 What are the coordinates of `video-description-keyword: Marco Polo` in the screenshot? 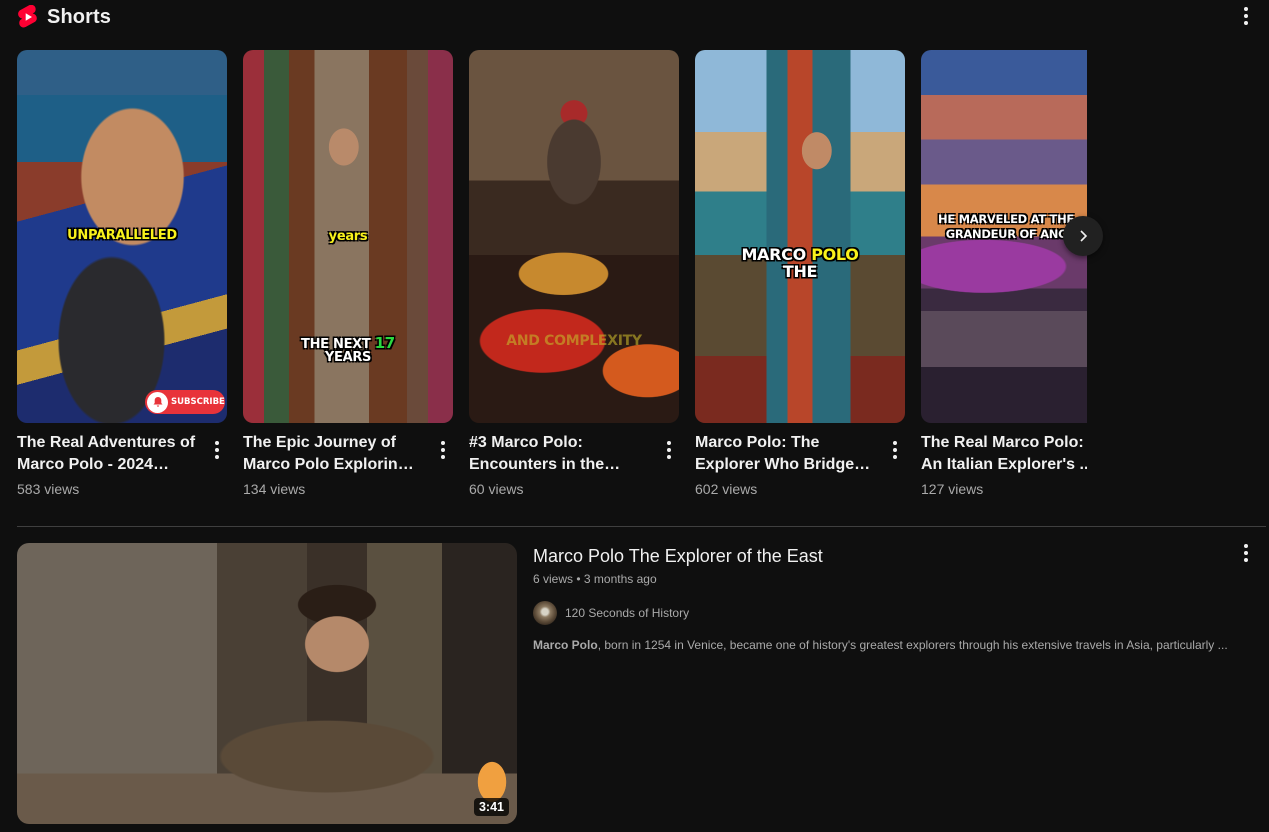 It's located at (565, 645).